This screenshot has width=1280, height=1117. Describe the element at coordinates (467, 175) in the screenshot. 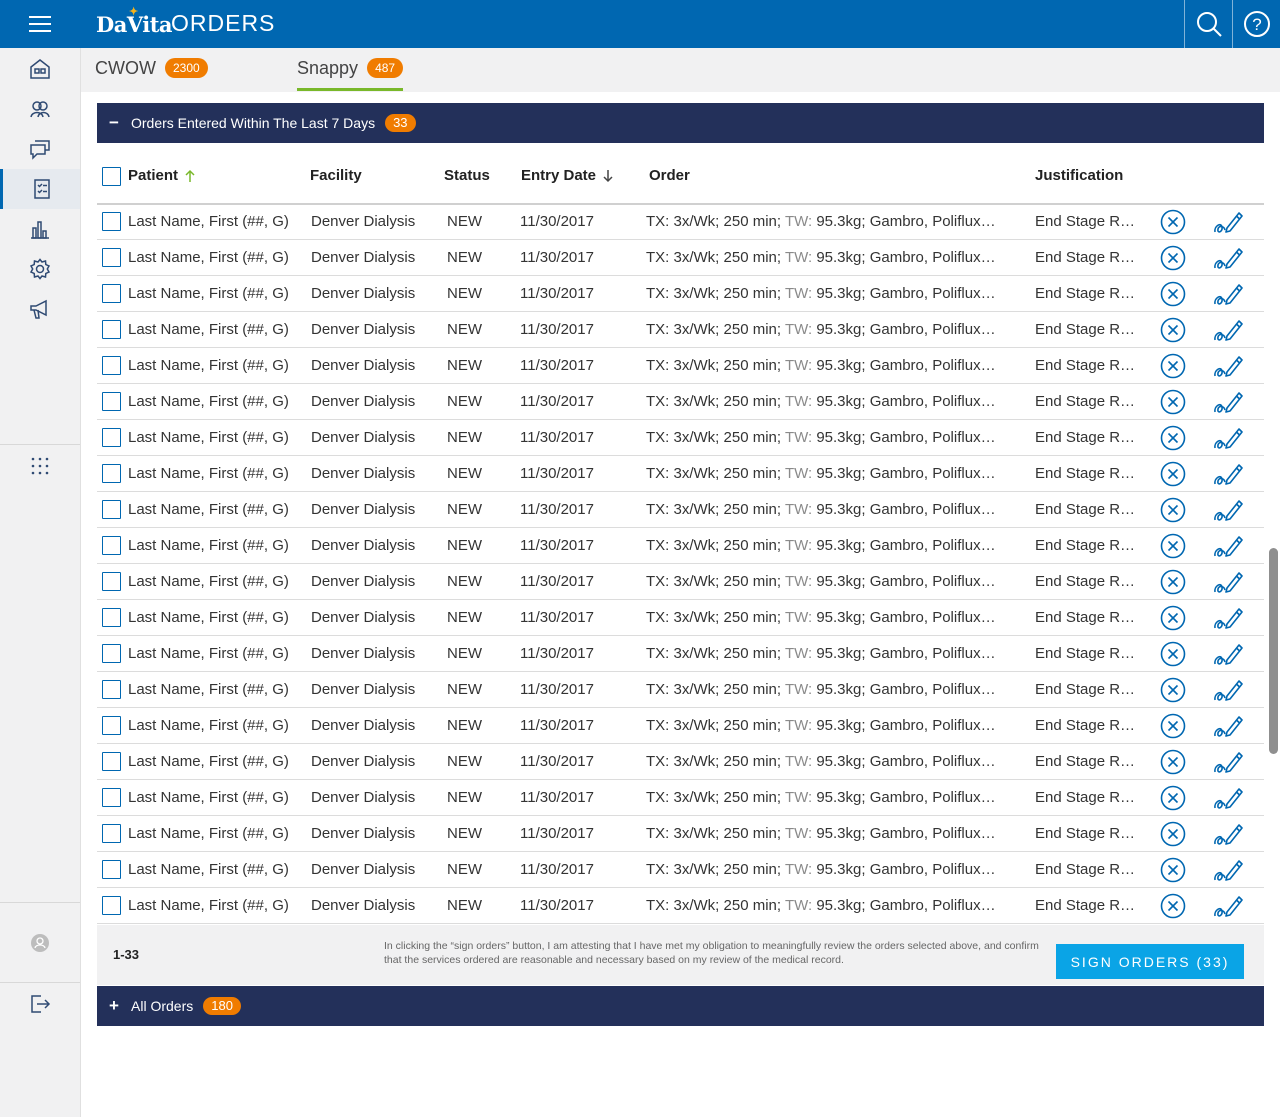

I see `column-header-status: Status` at that location.